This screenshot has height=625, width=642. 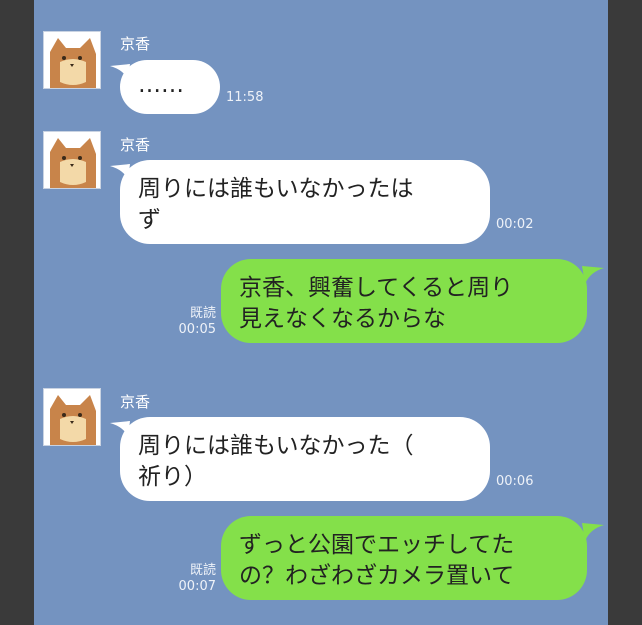 I want to click on message-text-line: 周りには誰もいなかったは, so click(x=276, y=189).